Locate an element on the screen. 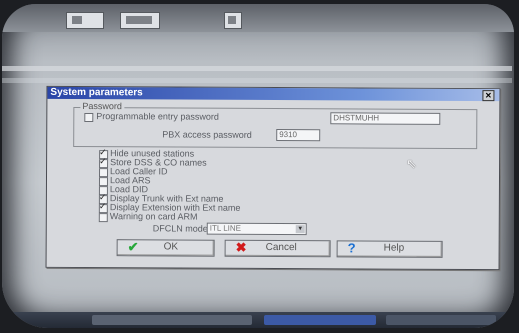 The height and width of the screenshot is (333, 519). question-mark-icon: ? is located at coordinates (351, 248).